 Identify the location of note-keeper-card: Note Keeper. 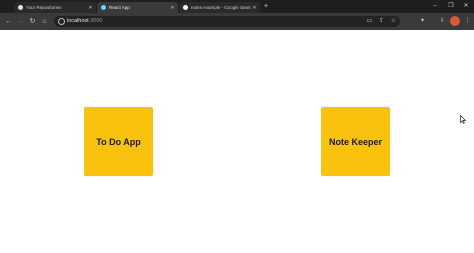
(355, 141).